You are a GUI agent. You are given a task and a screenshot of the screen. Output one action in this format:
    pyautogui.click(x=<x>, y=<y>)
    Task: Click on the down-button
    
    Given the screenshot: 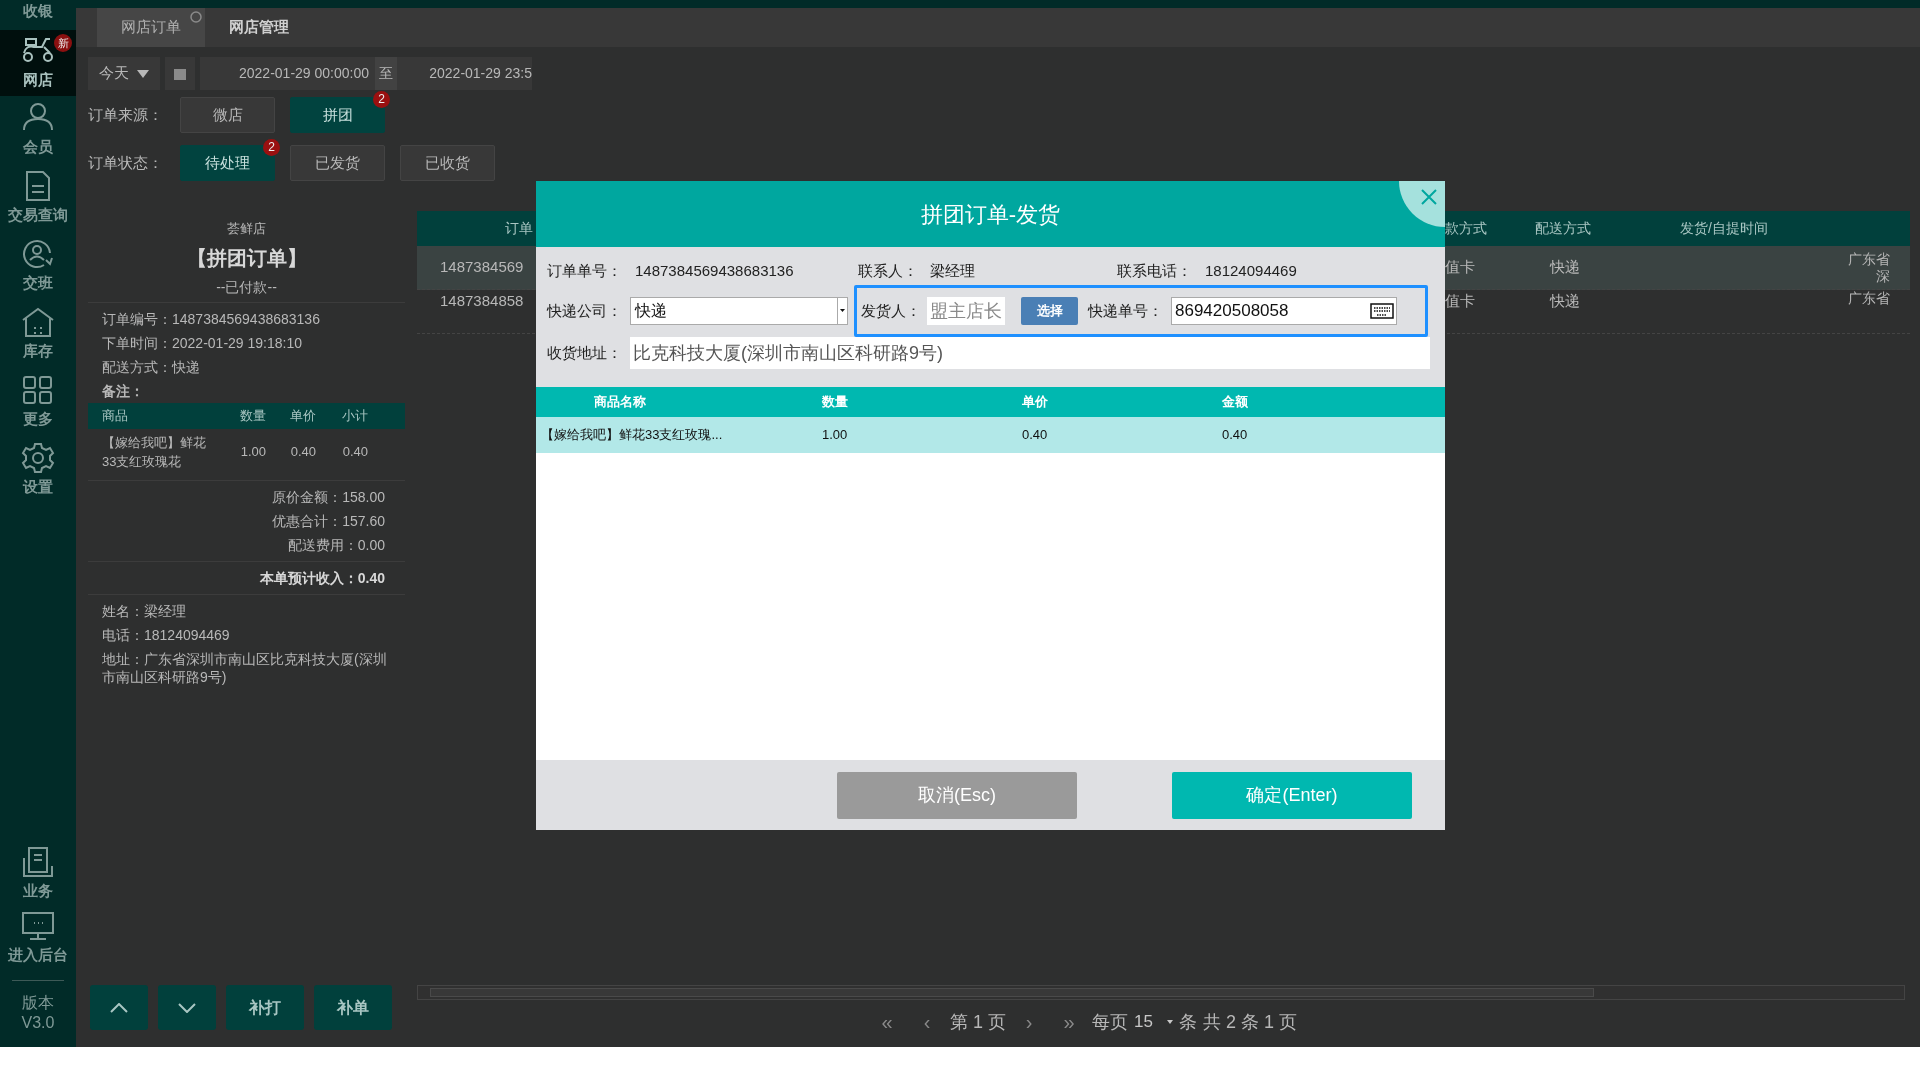 What is the action you would take?
    pyautogui.click(x=187, y=1007)
    